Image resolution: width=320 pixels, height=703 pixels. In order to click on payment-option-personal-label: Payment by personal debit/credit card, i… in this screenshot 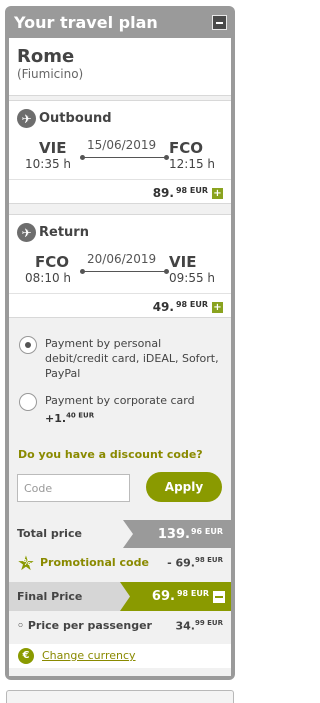, I will do `click(132, 358)`.